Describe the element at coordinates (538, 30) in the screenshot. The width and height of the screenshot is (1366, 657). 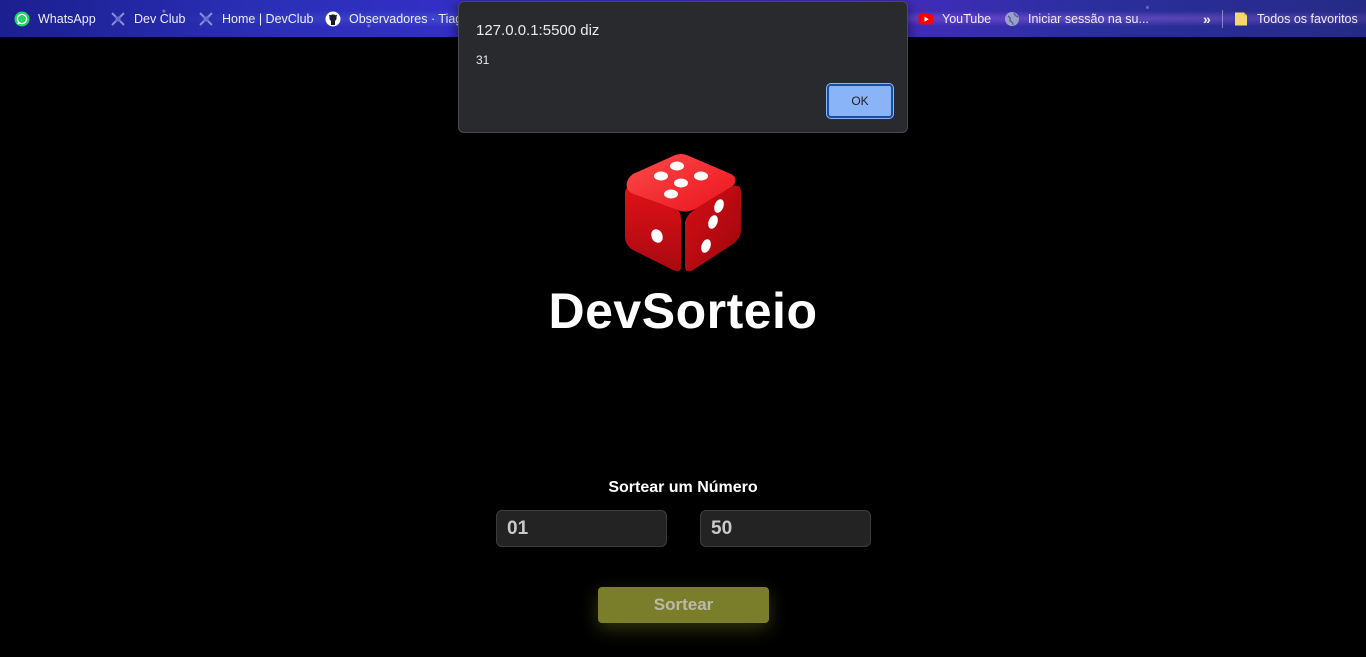
I see `dialog-origin: 127.0.0.1:5500 diz` at that location.